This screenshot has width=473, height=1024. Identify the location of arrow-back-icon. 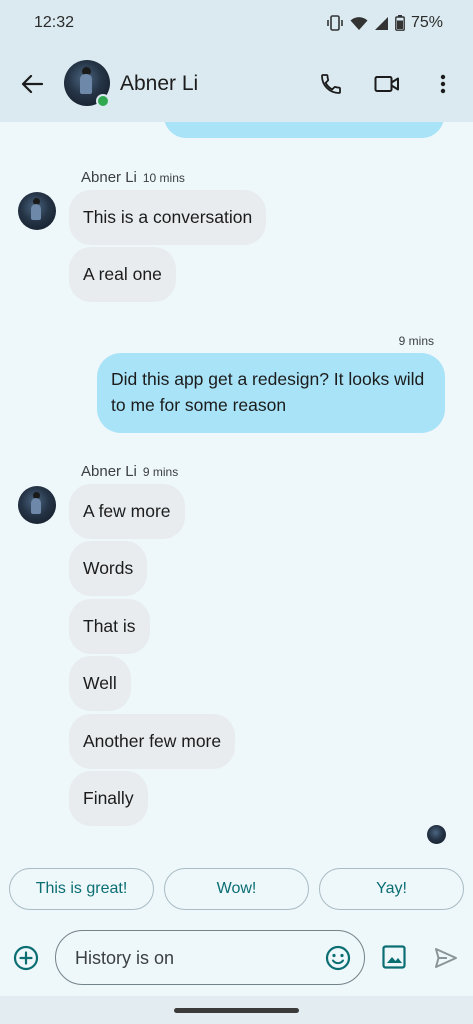
(32, 84).